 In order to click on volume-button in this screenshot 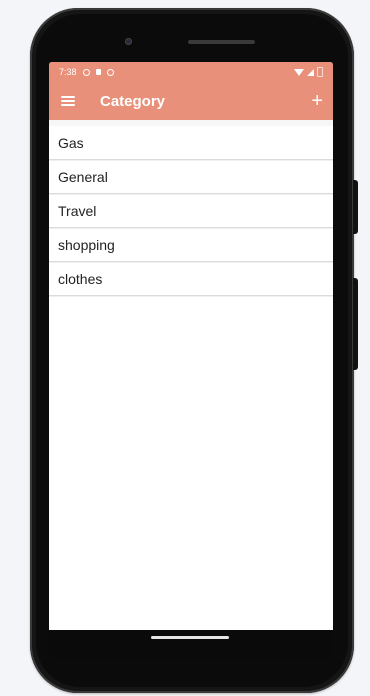, I will do `click(355, 324)`.